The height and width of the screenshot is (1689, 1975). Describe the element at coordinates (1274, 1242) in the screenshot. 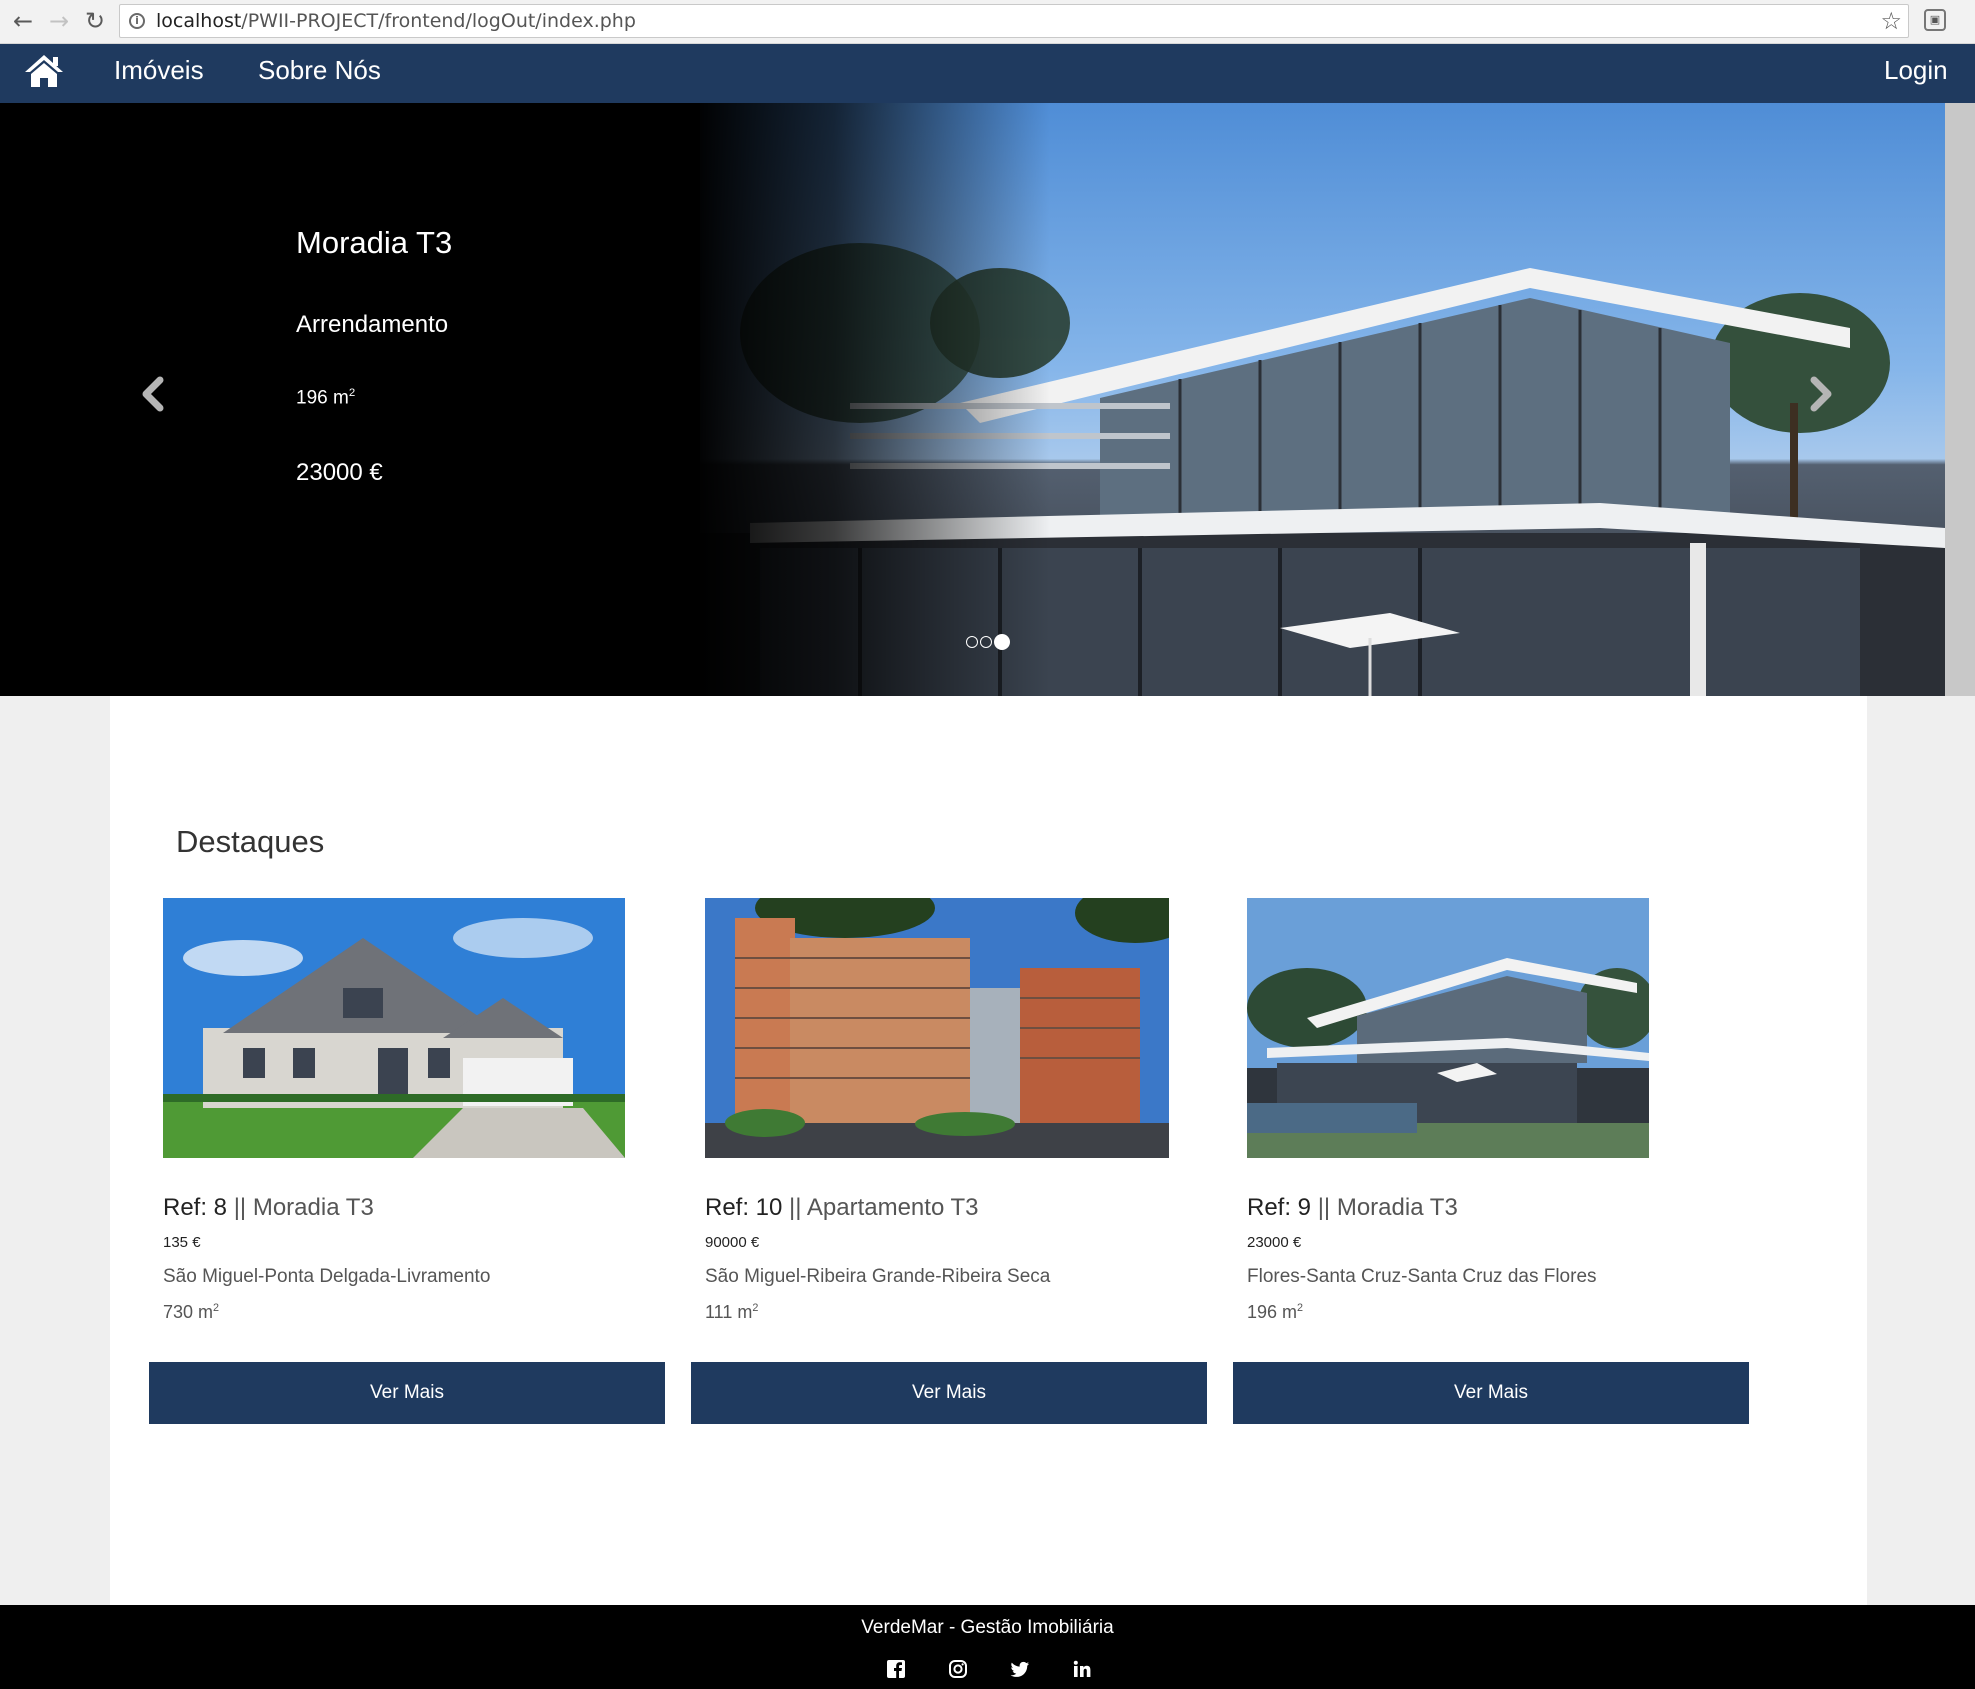

I see `card-price: 23000 €` at that location.